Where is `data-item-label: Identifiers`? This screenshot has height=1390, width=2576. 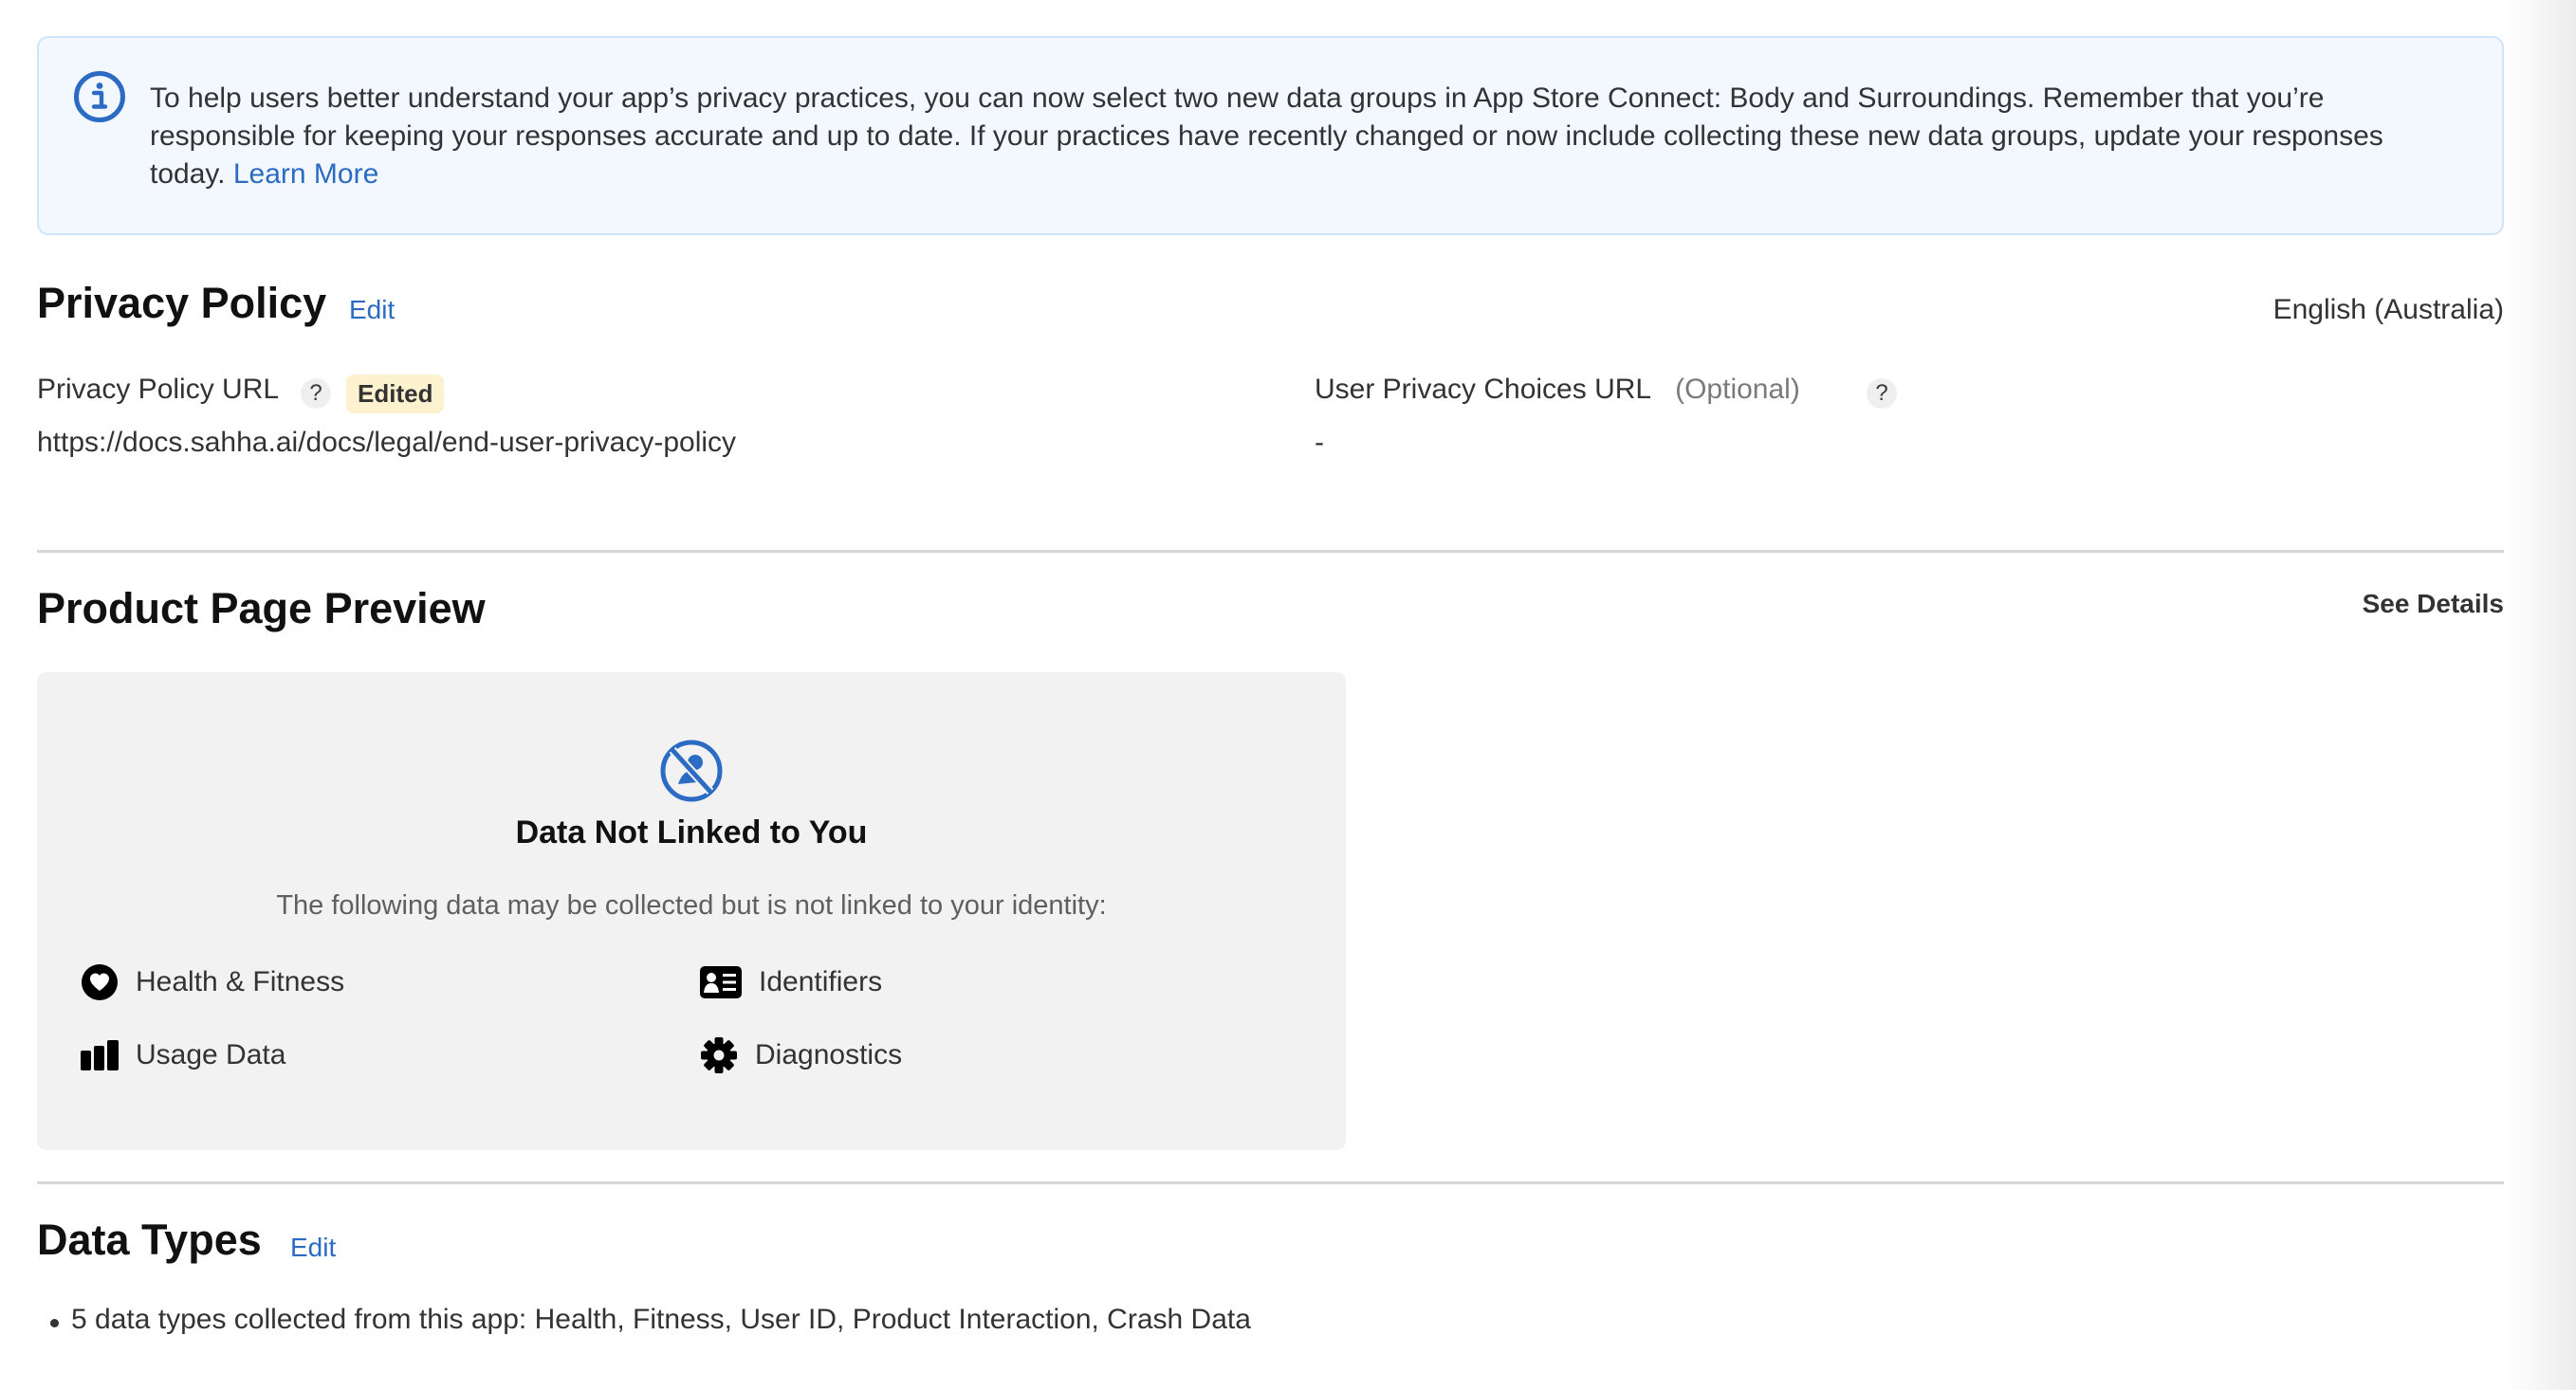 data-item-label: Identifiers is located at coordinates (821, 982).